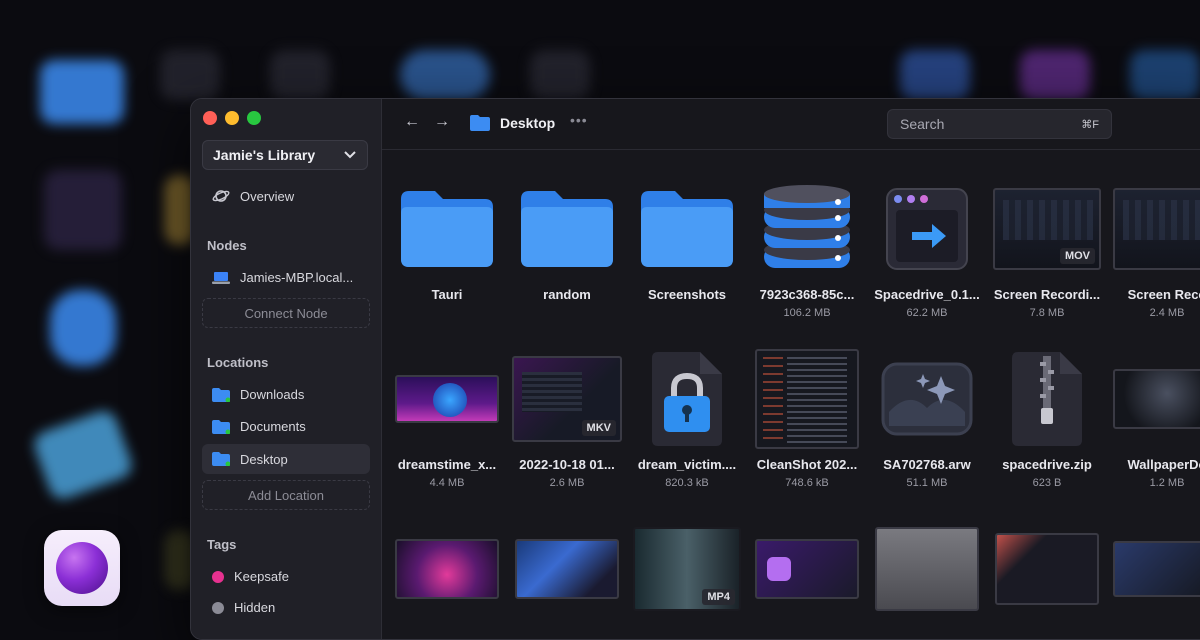 Image resolution: width=1200 pixels, height=640 pixels. What do you see at coordinates (718, 597) in the screenshot?
I see `video-format-badge: MP4` at bounding box center [718, 597].